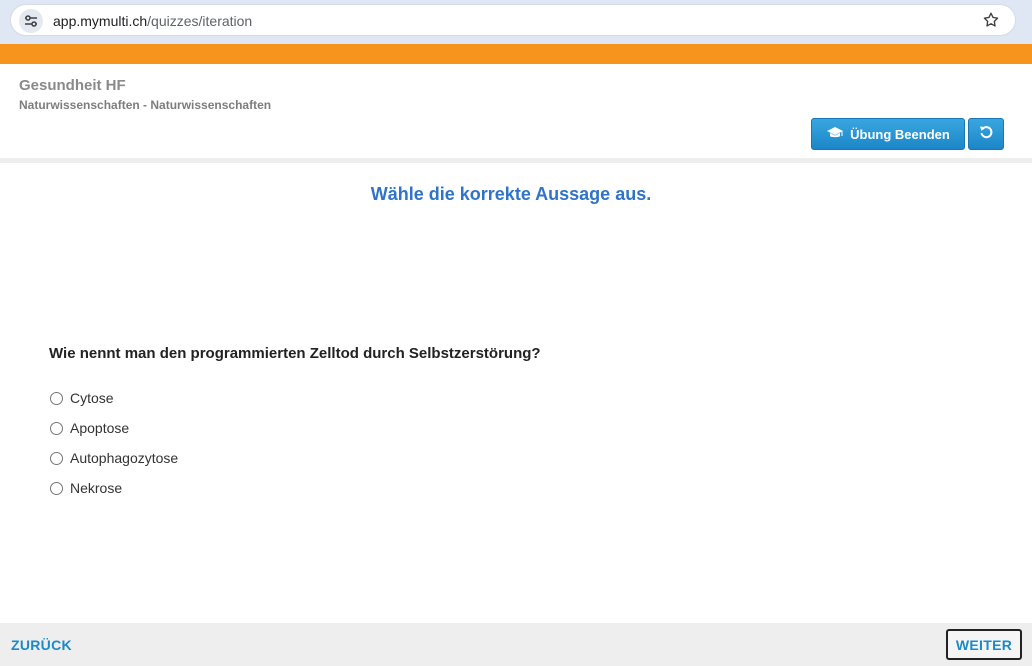 Image resolution: width=1032 pixels, height=666 pixels. I want to click on back-button: ZURÜCK, so click(41, 645).